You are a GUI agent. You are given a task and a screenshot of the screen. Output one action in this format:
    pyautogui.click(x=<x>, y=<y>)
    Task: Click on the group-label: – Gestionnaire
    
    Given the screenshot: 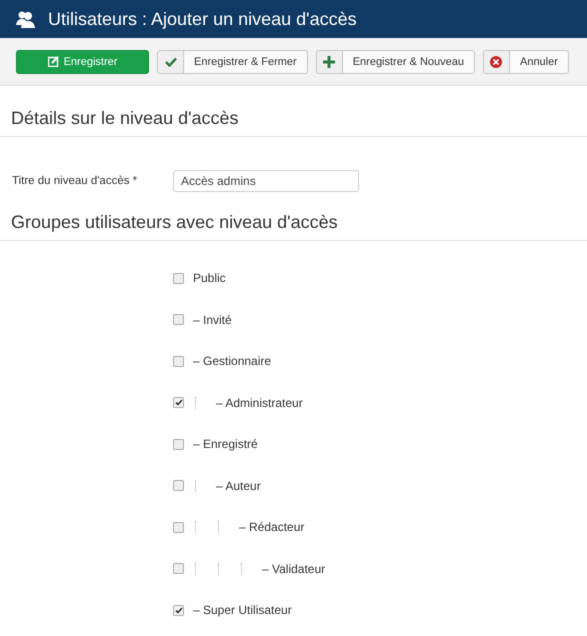 What is the action you would take?
    pyautogui.click(x=232, y=361)
    